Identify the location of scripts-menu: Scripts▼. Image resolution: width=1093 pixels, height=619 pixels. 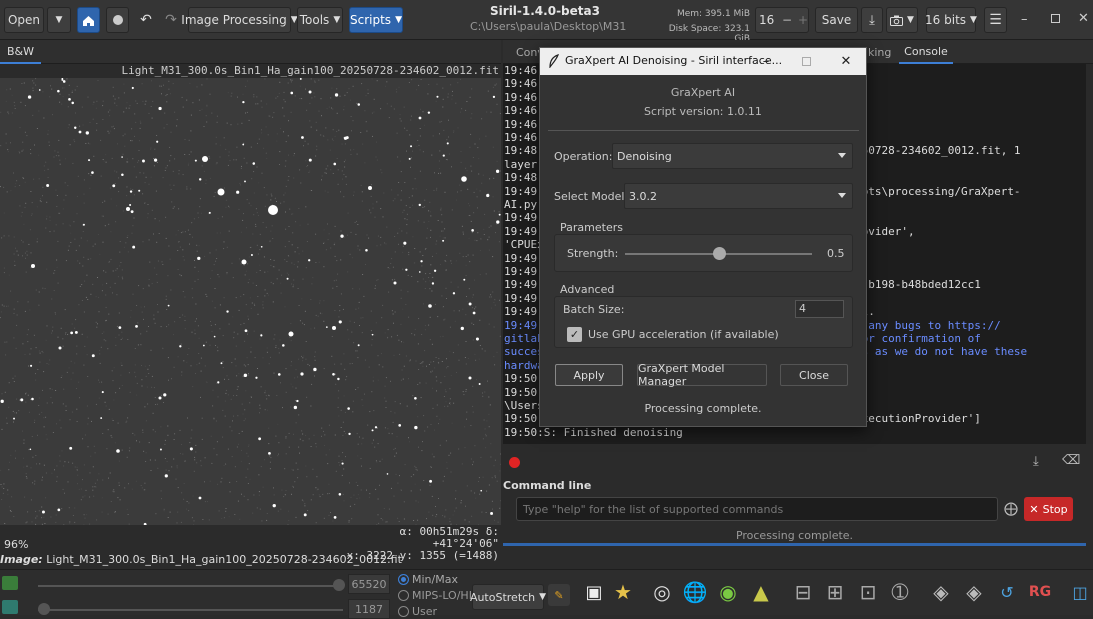
(376, 20).